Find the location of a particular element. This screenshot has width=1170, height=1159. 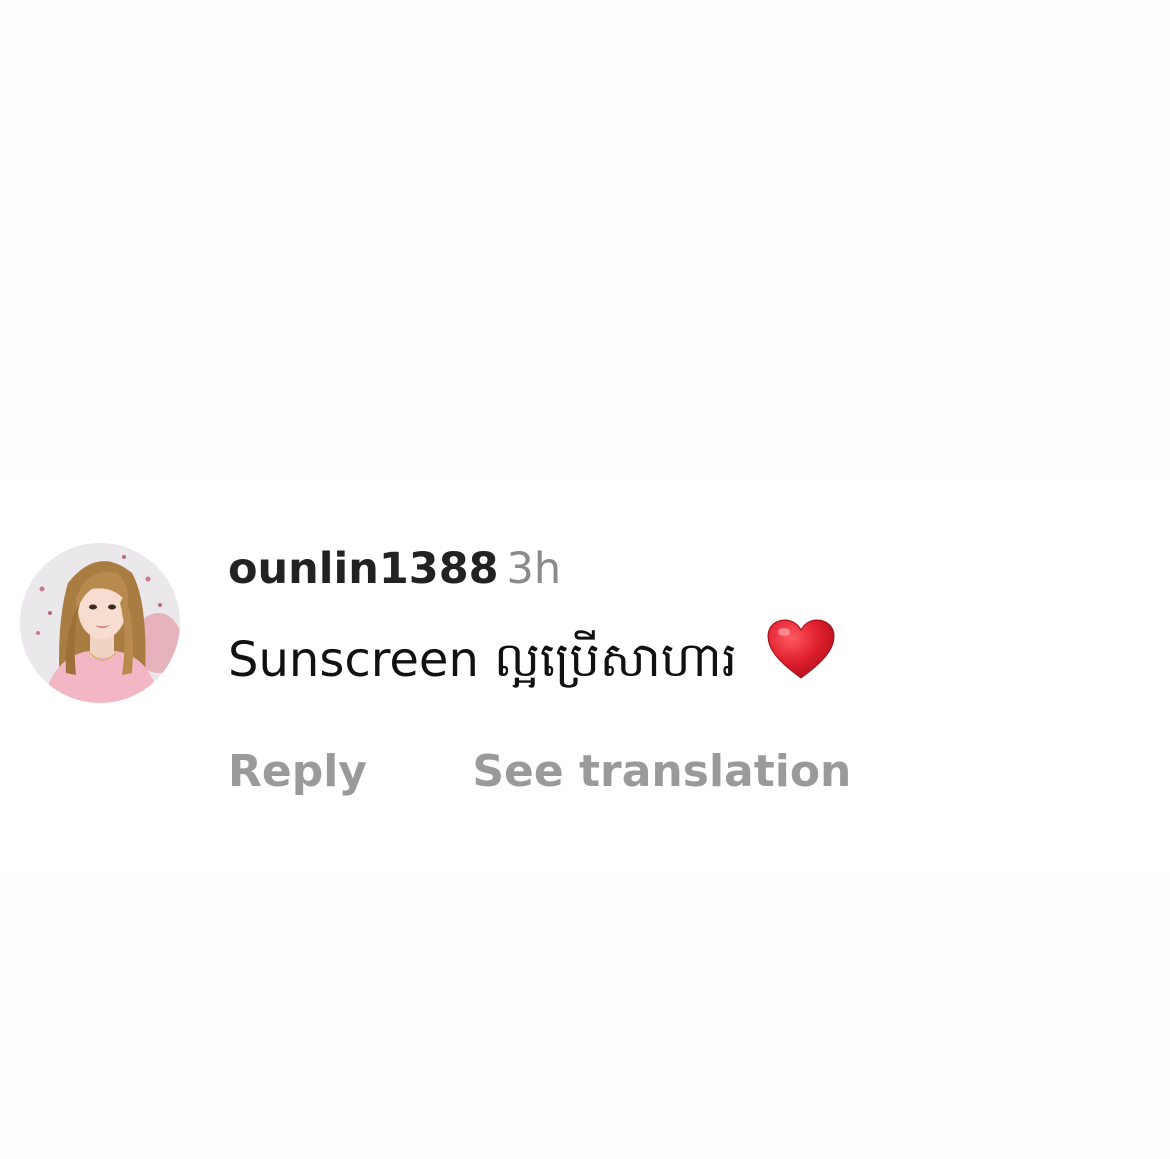

comment-header: ounlin1388 3h is located at coordinates (394, 569).